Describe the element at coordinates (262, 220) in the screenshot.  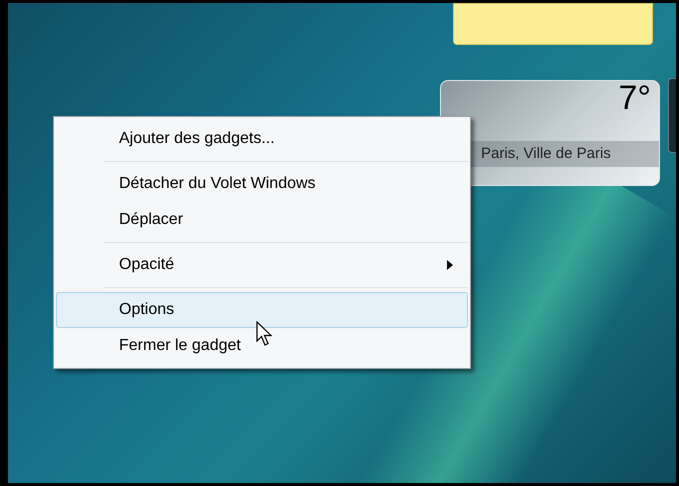
I see `menu-item: Déplacer` at that location.